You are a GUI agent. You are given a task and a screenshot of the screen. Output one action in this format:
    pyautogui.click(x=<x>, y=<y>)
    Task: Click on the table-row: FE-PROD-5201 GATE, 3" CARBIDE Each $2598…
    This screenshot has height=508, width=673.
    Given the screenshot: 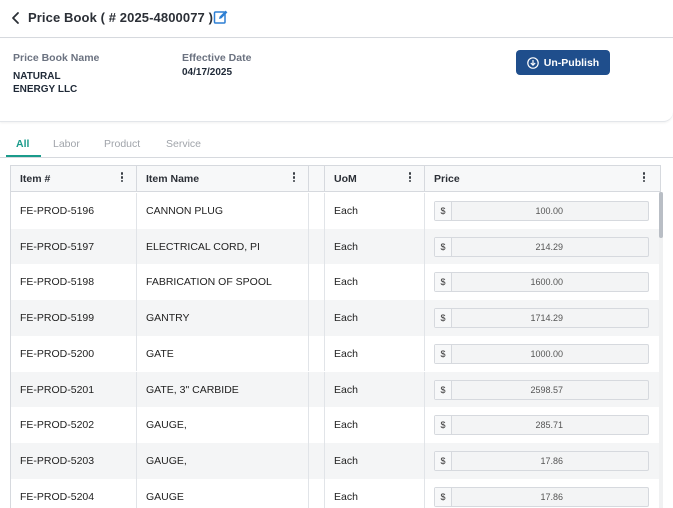 What is the action you would take?
    pyautogui.click(x=335, y=389)
    